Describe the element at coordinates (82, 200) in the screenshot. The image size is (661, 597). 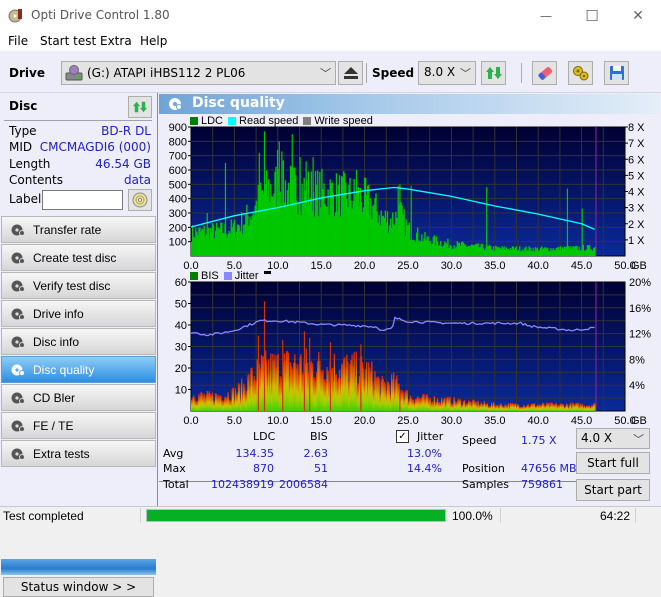
I see `disc-label-input` at that location.